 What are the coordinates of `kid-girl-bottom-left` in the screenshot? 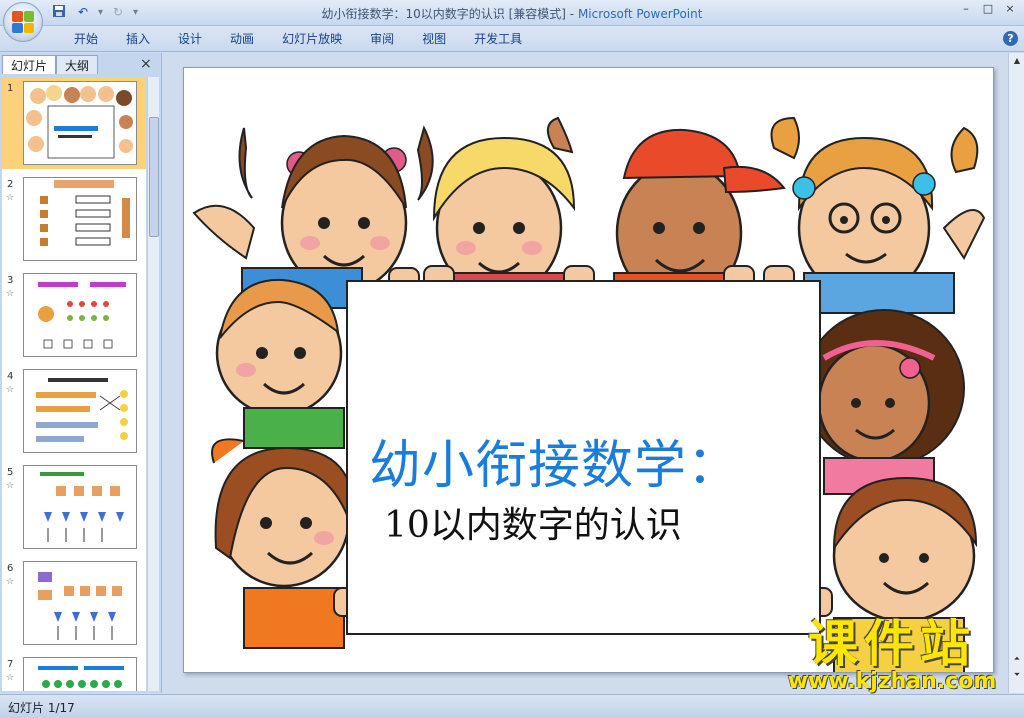 It's located at (283, 543).